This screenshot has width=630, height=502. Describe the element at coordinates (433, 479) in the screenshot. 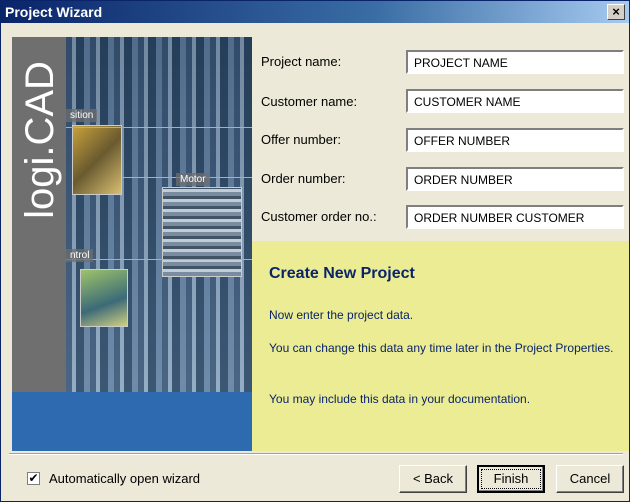

I see `back-button: < Back` at that location.